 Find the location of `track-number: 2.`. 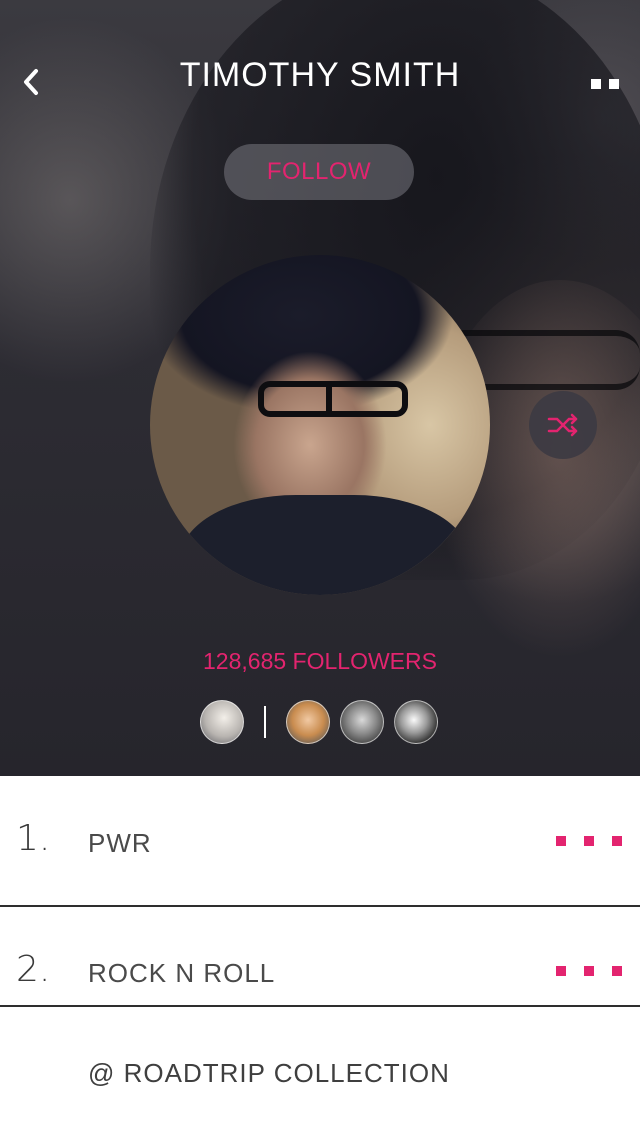

track-number: 2. is located at coordinates (33, 969).